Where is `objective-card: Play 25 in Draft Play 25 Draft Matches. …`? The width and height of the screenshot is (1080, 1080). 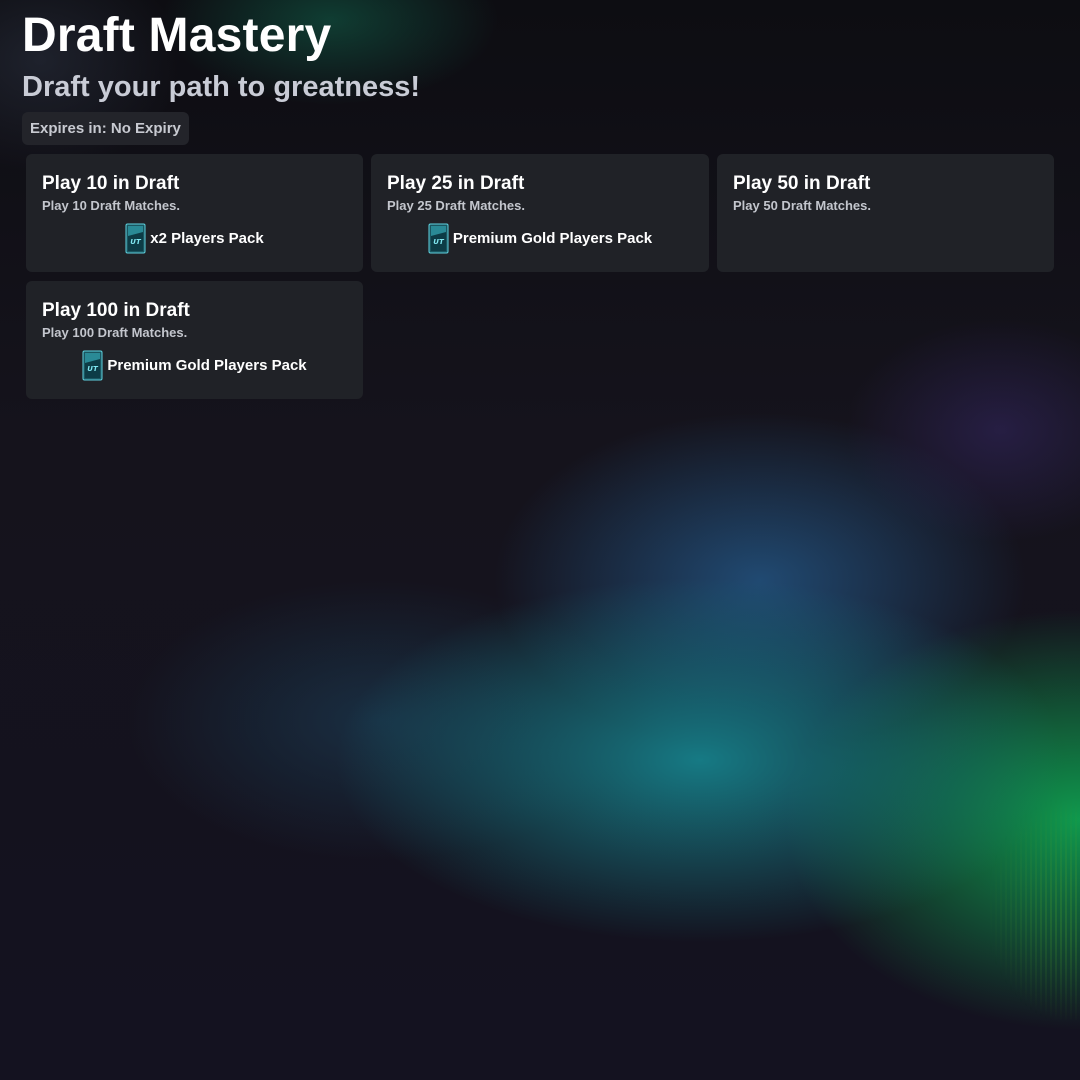 objective-card: Play 25 in Draft Play 25 Draft Matches. … is located at coordinates (540, 213).